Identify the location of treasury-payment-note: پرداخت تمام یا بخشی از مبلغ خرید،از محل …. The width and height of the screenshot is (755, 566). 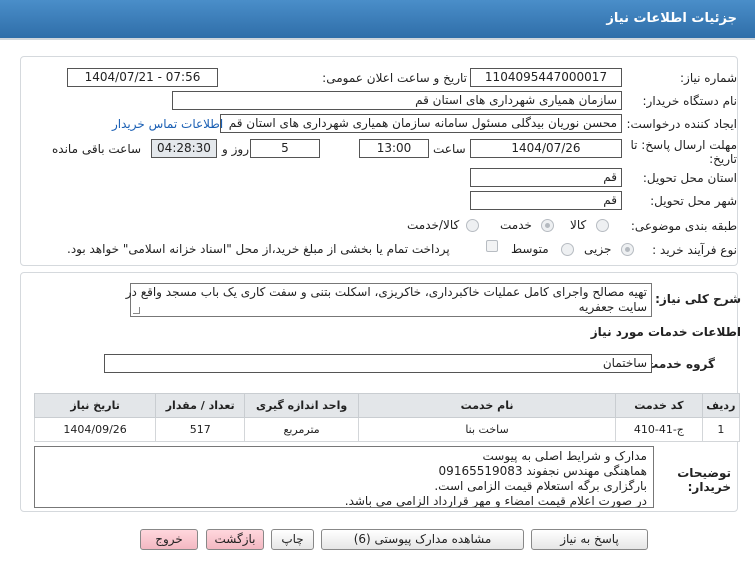
(258, 249).